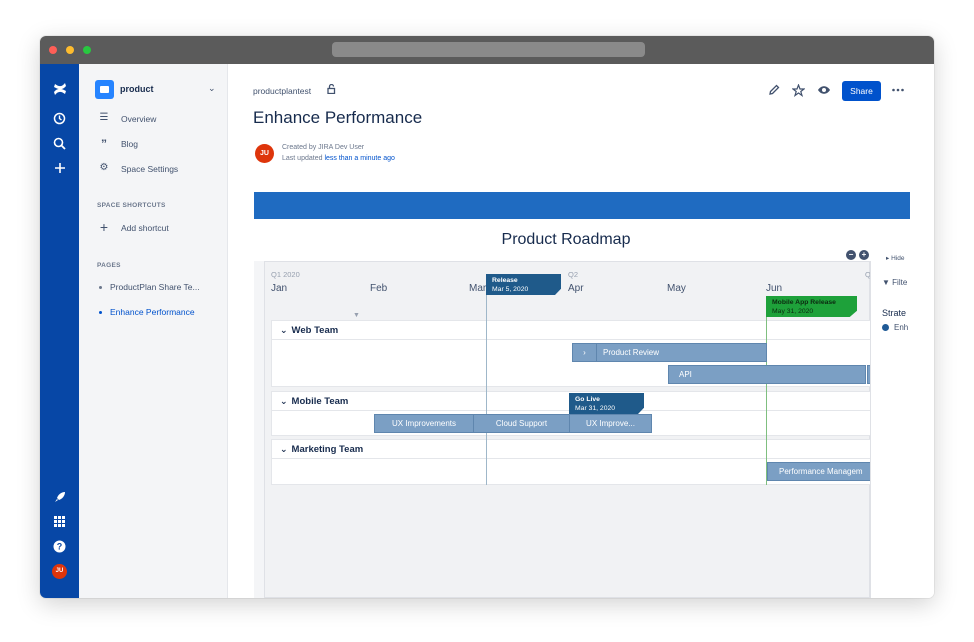  Describe the element at coordinates (885, 327) in the screenshot. I see `legend-swatch` at that location.